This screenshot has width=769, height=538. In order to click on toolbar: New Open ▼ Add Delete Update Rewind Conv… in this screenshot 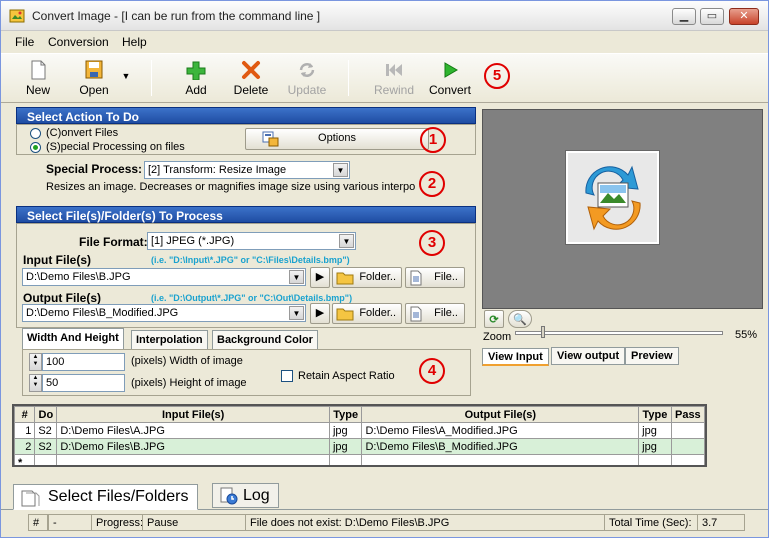, I will do `click(384, 78)`.